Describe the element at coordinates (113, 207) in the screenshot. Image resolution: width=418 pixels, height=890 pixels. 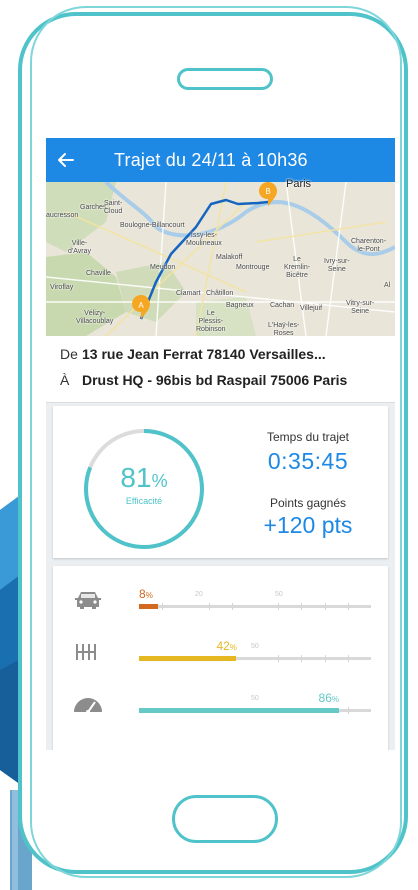
I see `map-label: Saint- Cloud` at that location.